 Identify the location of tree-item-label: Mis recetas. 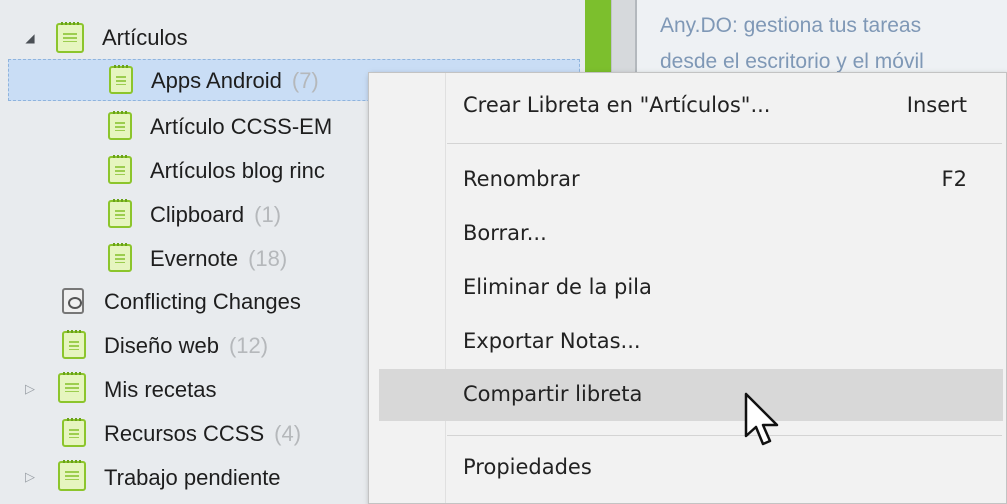
(160, 389).